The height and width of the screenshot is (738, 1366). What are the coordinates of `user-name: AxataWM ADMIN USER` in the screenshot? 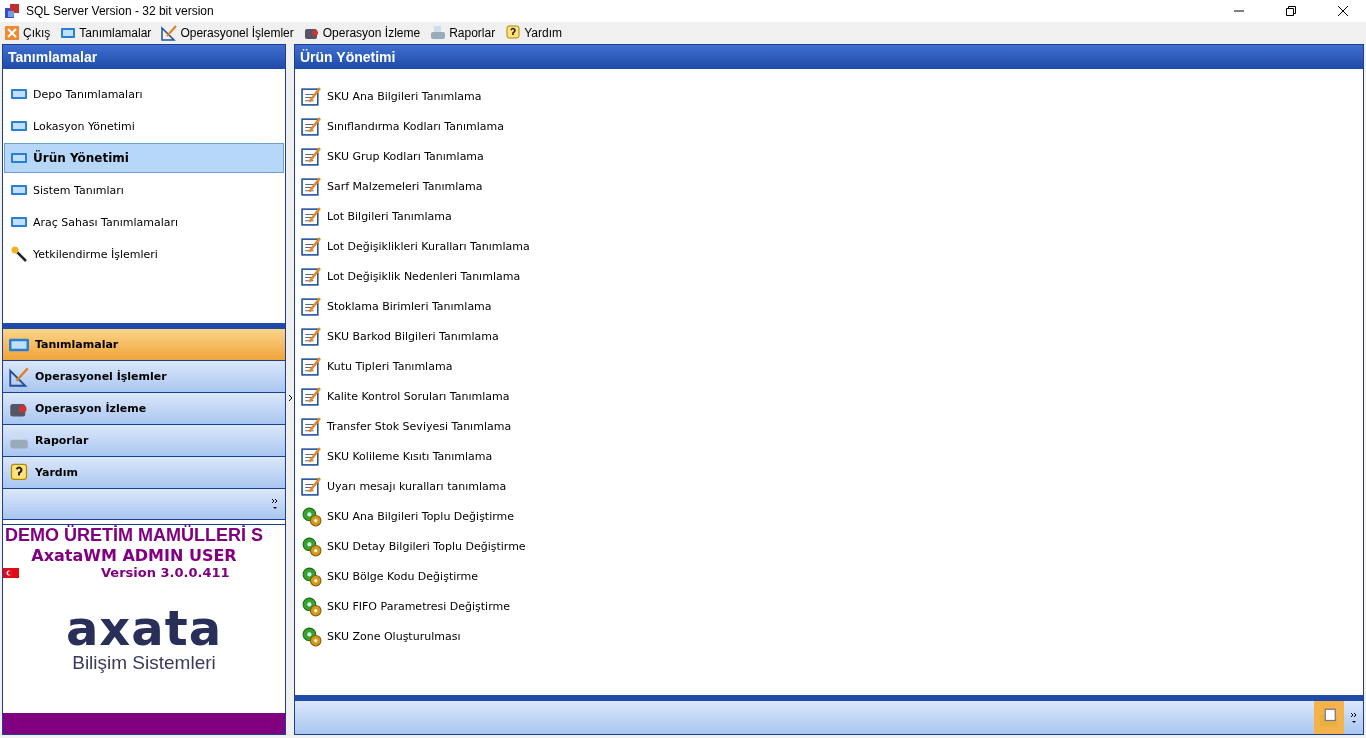 It's located at (134, 555).